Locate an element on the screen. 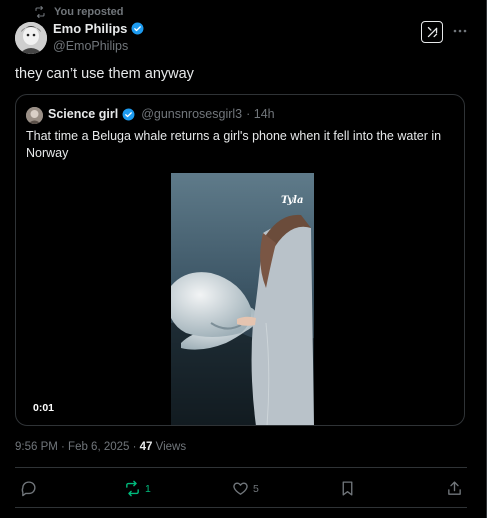 The height and width of the screenshot is (518, 487). views-label: Views is located at coordinates (169, 447).